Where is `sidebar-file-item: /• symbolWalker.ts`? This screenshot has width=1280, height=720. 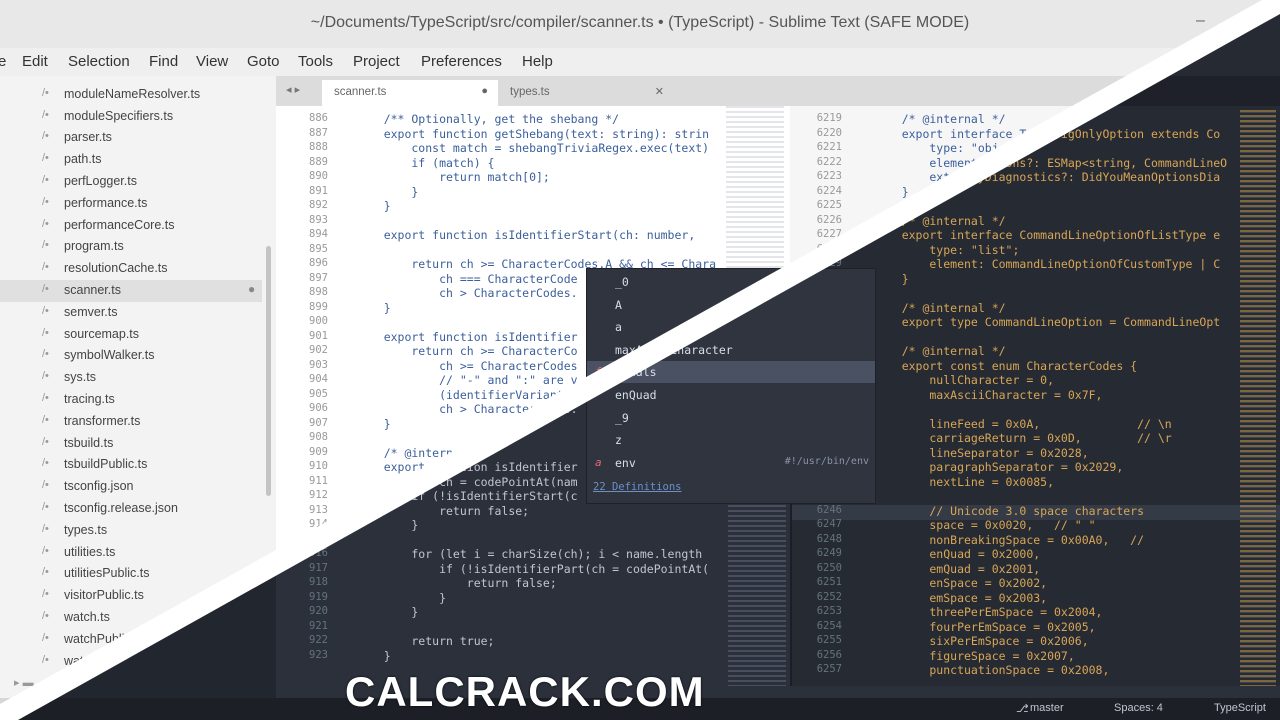
sidebar-file-item: /• symbolWalker.ts is located at coordinates (131, 356).